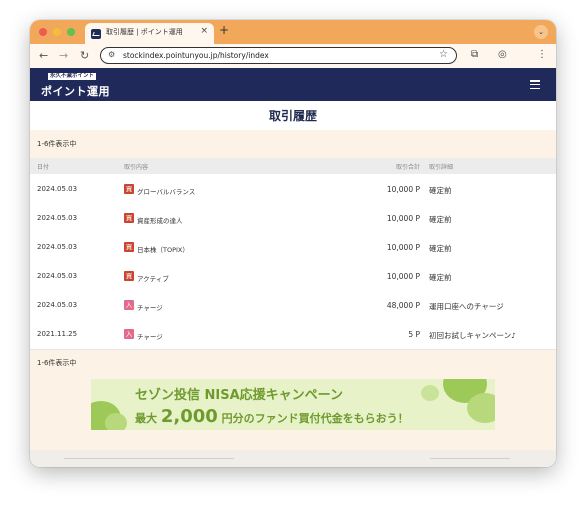 This screenshot has width=586, height=507. I want to click on table-row: 2024.05.03 買 アクティブ 10,000 P 確定前, so click(293, 277).